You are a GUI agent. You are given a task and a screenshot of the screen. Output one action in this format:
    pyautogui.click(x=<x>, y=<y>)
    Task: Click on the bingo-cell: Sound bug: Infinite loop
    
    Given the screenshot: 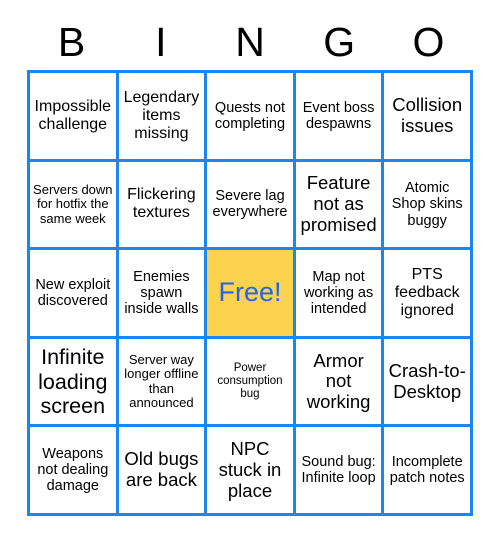 What is the action you would take?
    pyautogui.click(x=340, y=471)
    